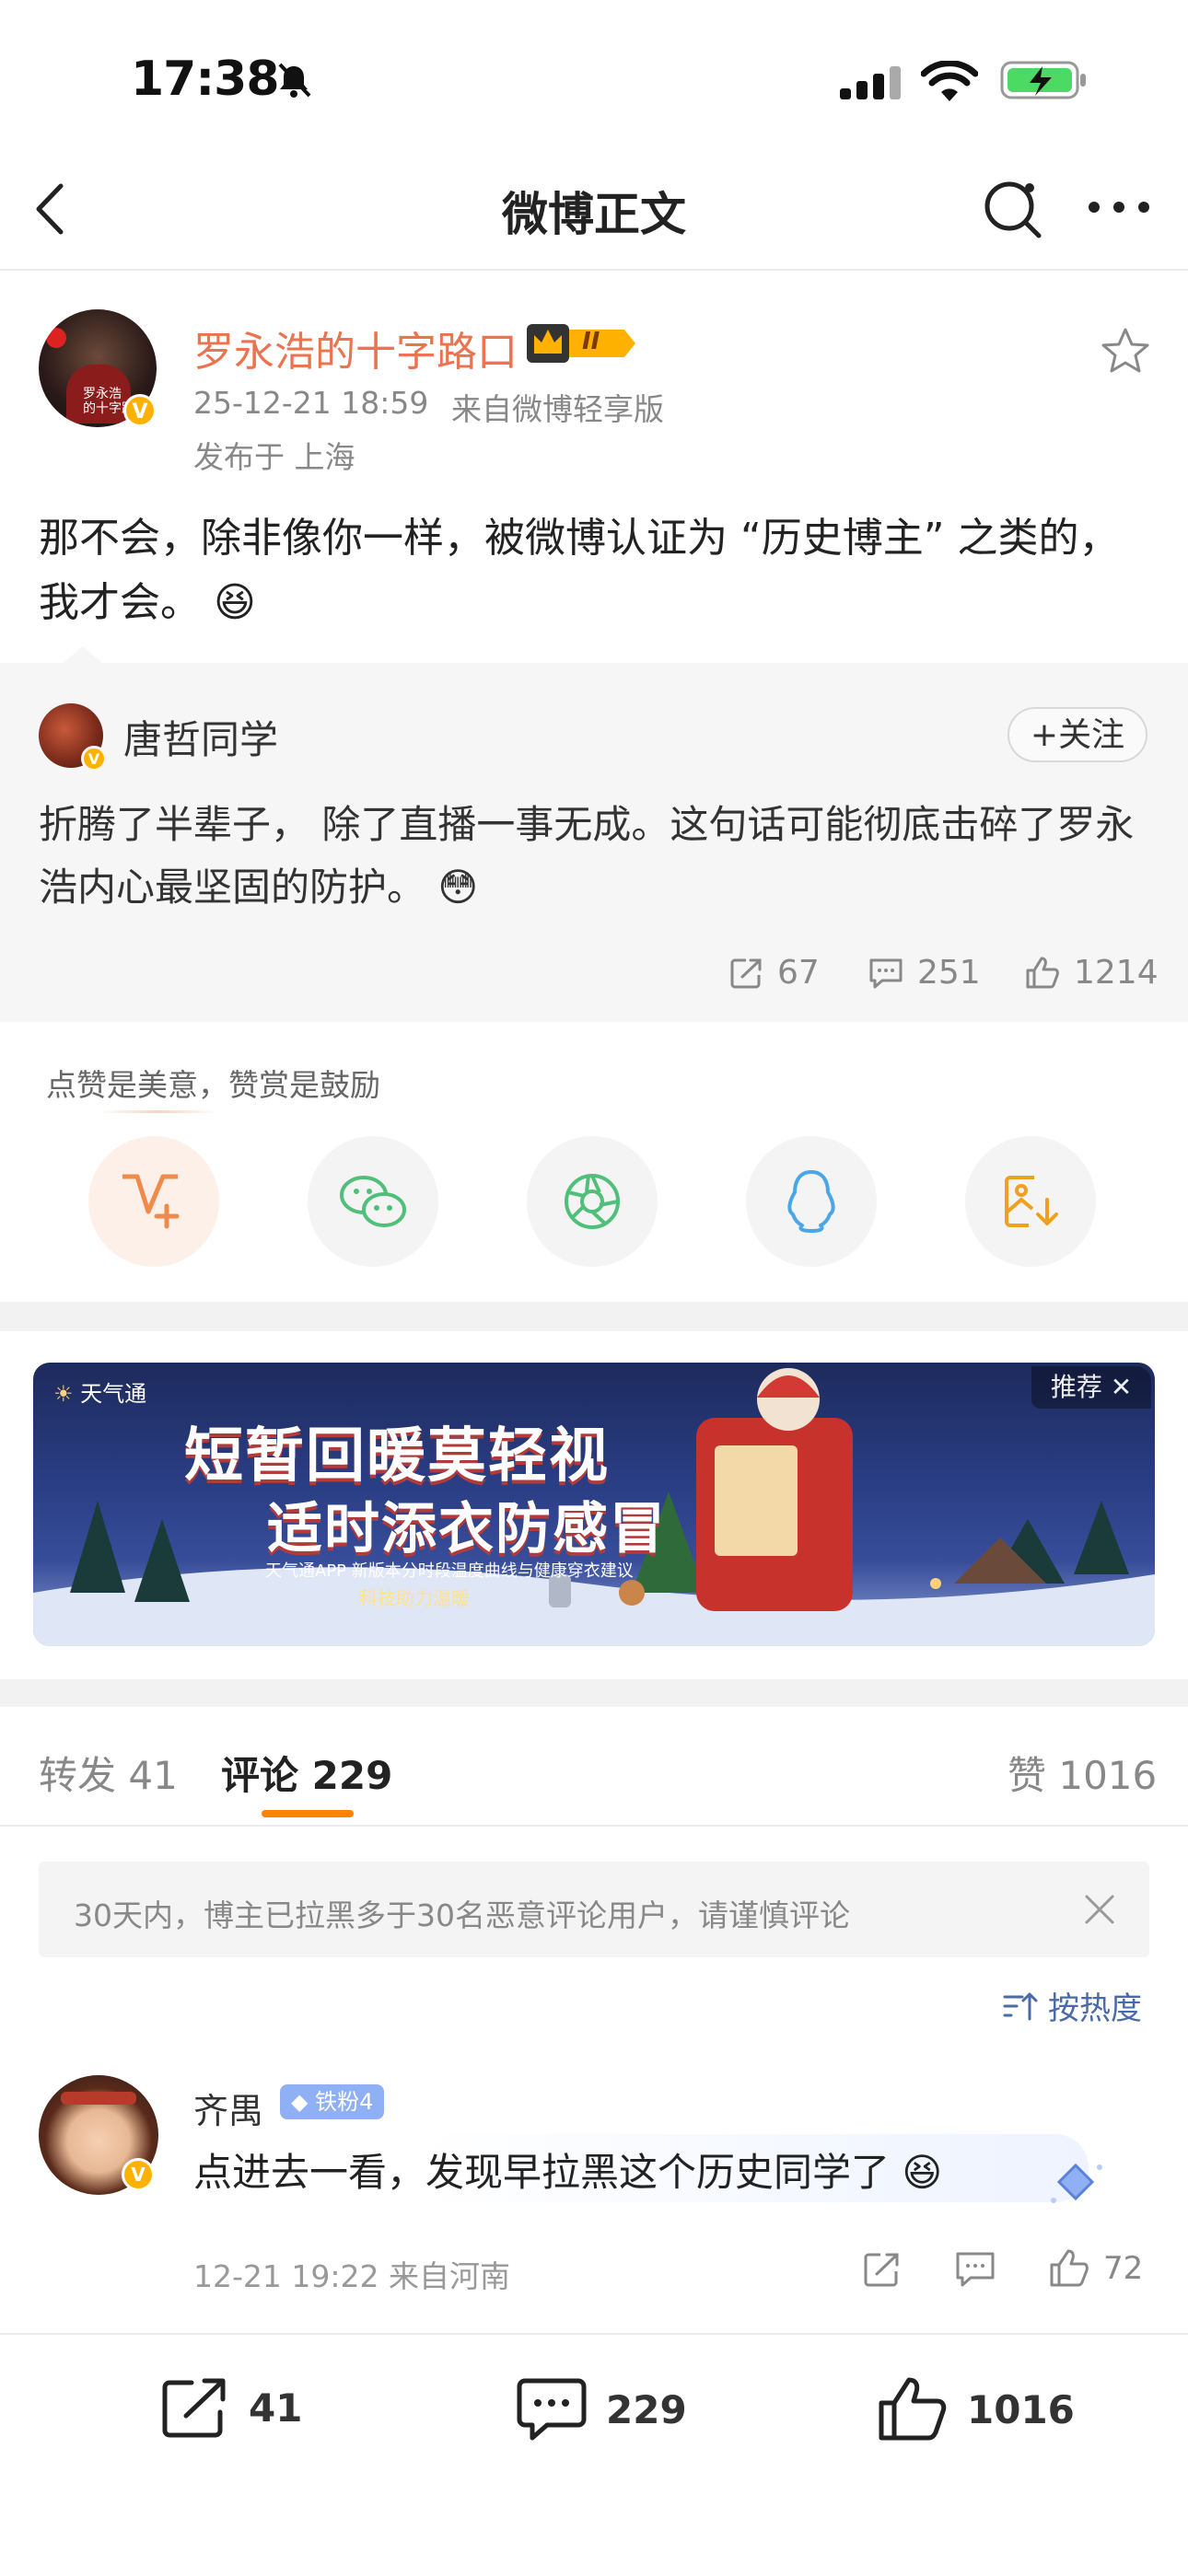  What do you see at coordinates (542, 2172) in the screenshot?
I see `comment-text-content: 点进去一看，发现早拉黑这个历史同学了` at bounding box center [542, 2172].